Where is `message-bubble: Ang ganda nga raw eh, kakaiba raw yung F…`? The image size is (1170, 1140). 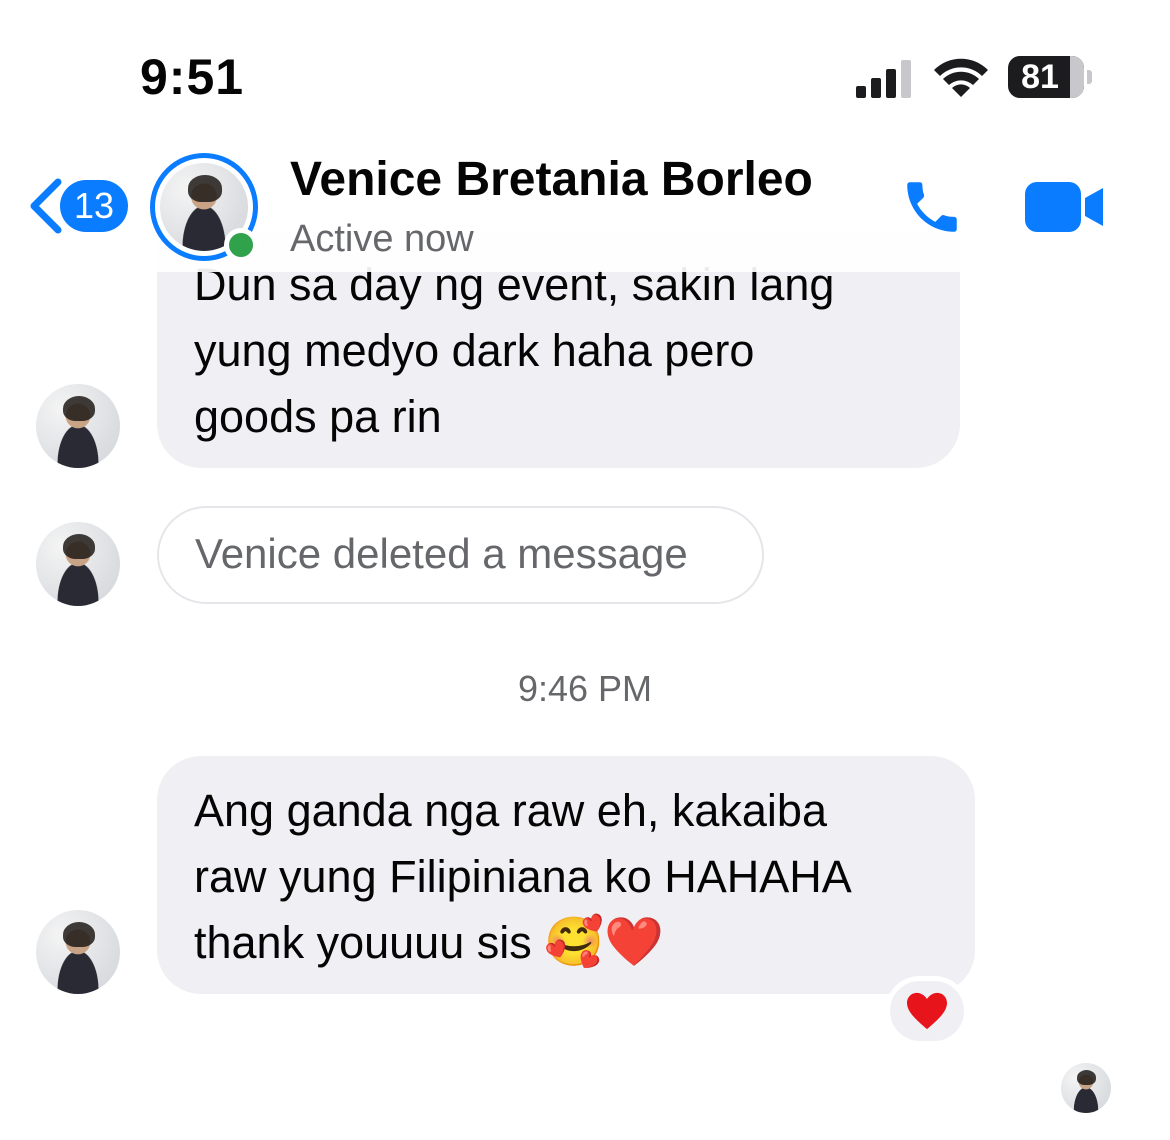
message-bubble: Ang ganda nga raw eh, kakaiba raw yung F… is located at coordinates (566, 875).